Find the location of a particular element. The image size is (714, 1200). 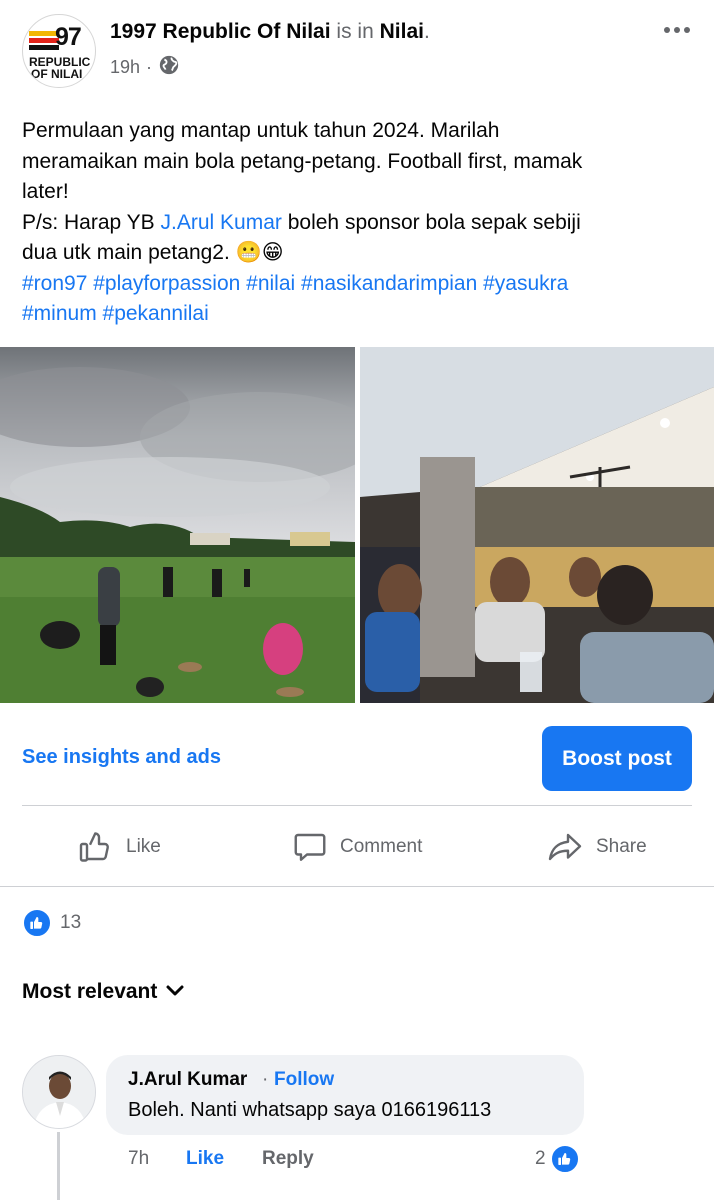

chevron-down-icon is located at coordinates (175, 992).